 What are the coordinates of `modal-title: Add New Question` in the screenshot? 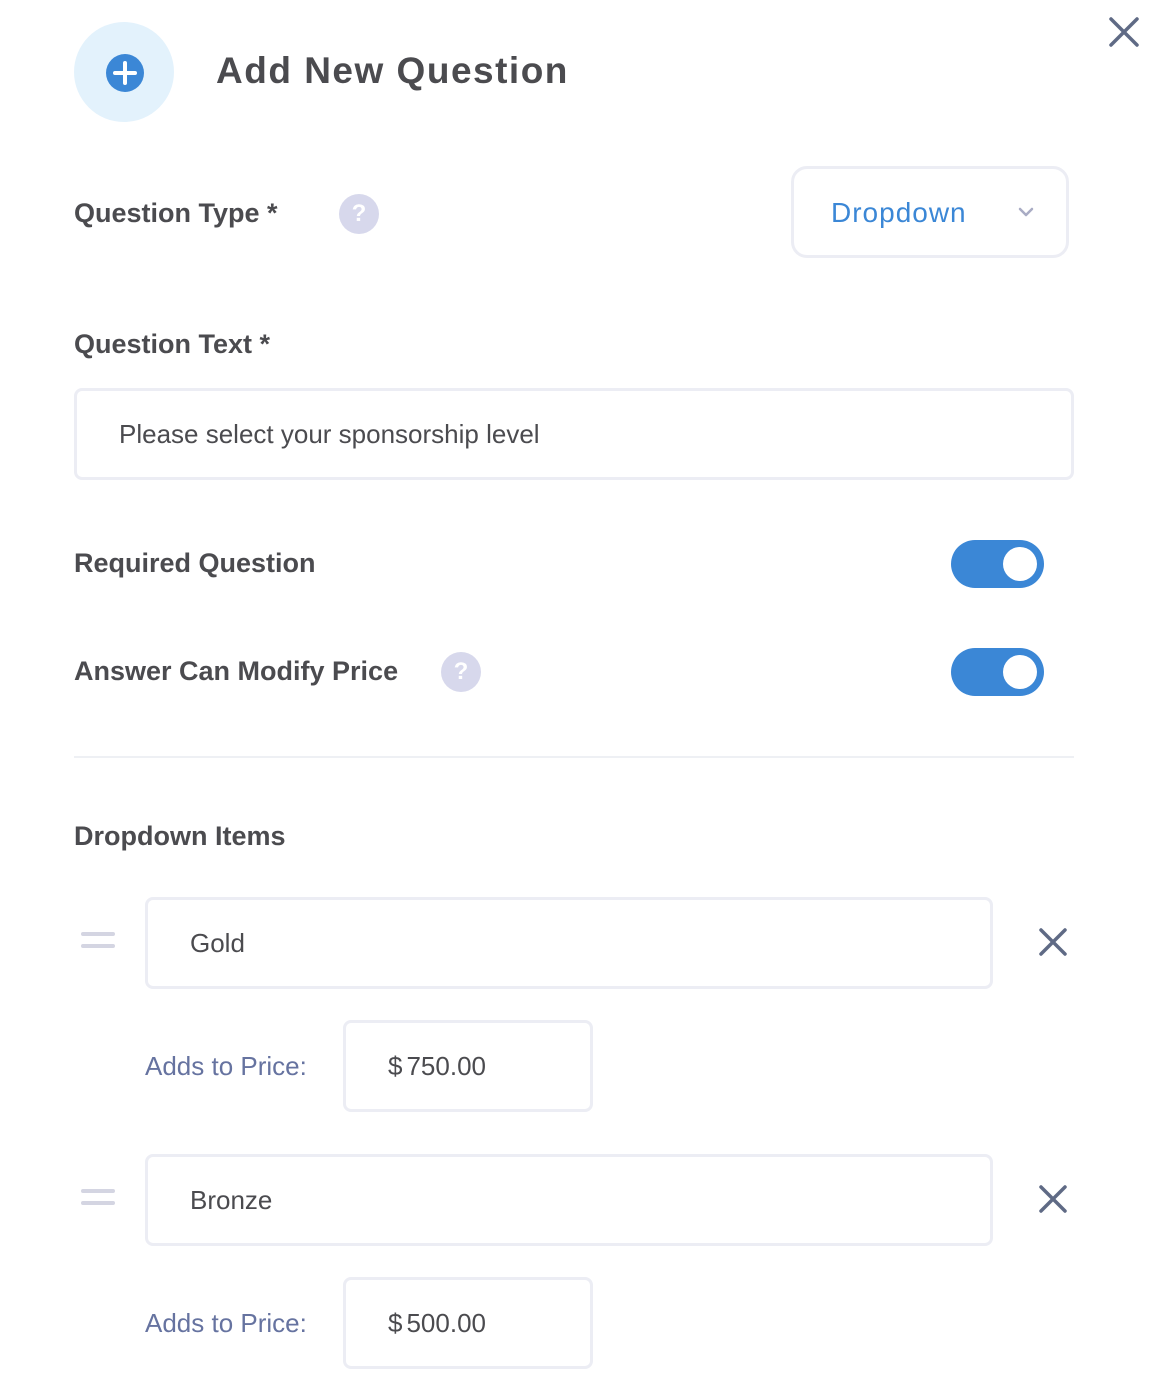 It's located at (392, 70).